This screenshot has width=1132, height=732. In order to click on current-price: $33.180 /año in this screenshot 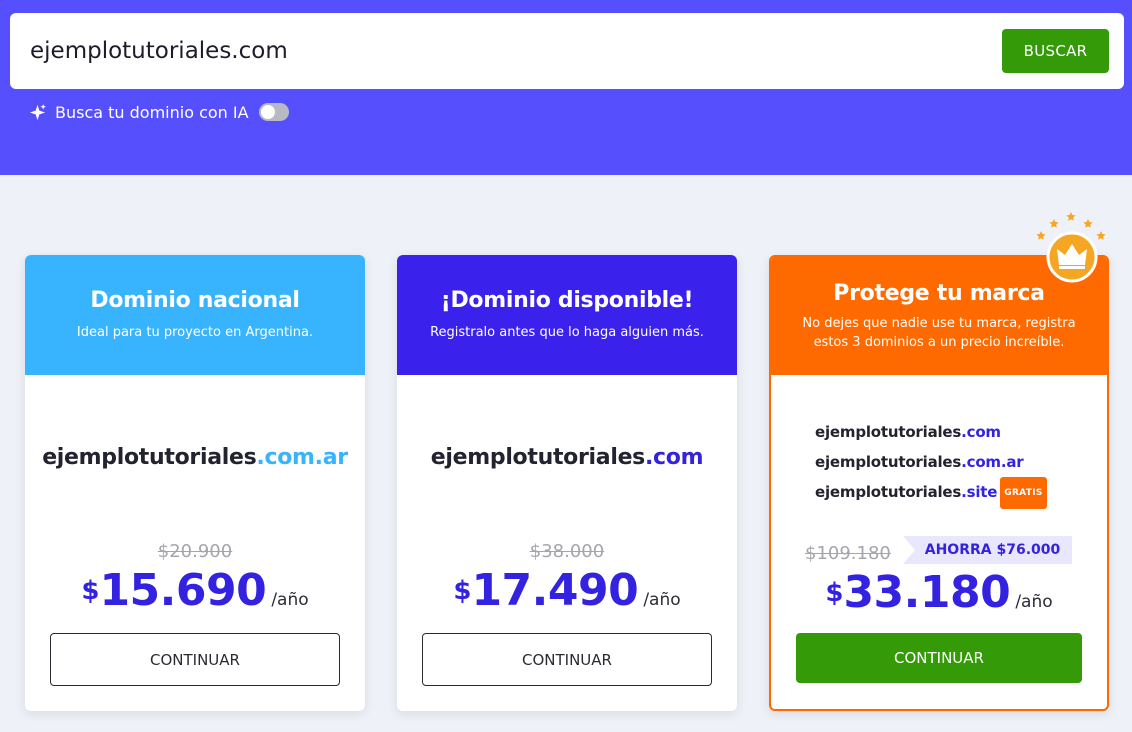, I will do `click(939, 592)`.